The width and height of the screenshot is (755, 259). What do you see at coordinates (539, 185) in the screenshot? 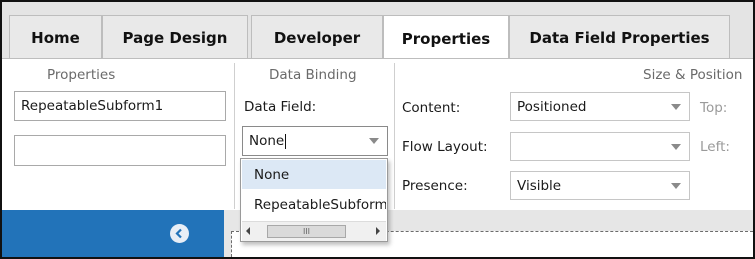
I see `presence-value: Visible` at bounding box center [539, 185].